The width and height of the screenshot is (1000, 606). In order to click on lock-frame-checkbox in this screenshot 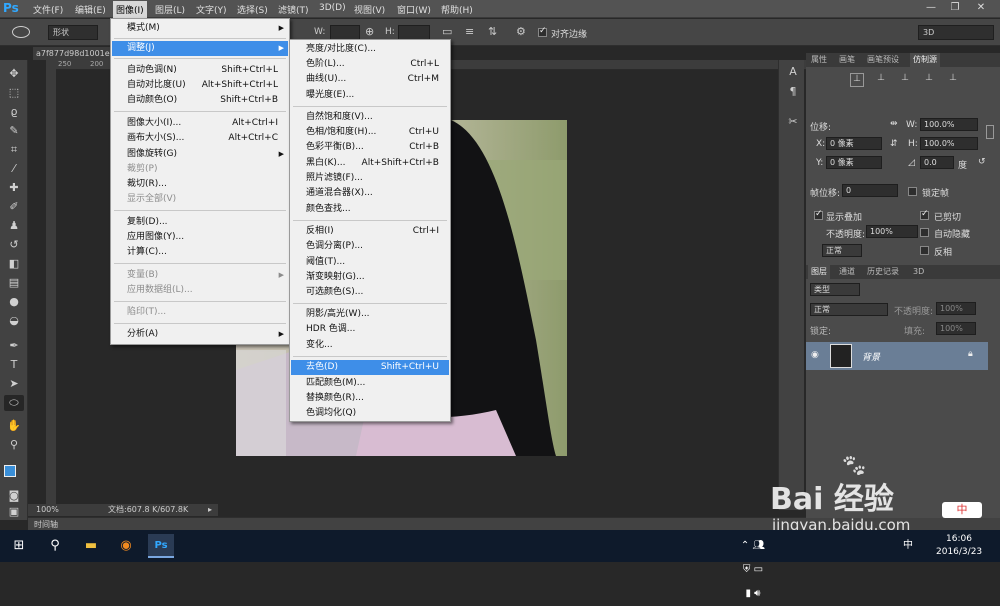, I will do `click(912, 191)`.